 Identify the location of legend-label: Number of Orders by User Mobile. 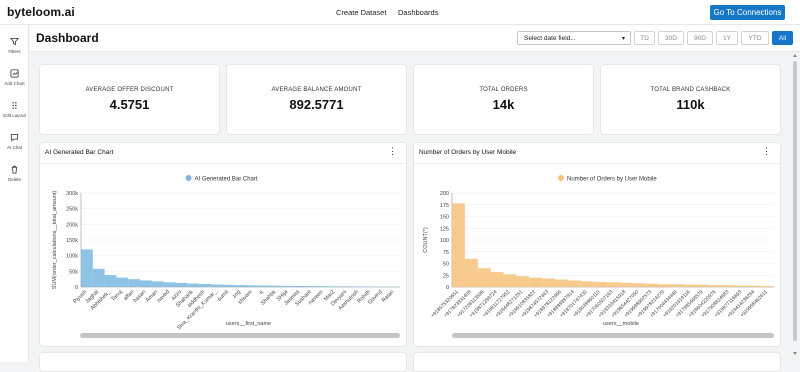
(612, 180).